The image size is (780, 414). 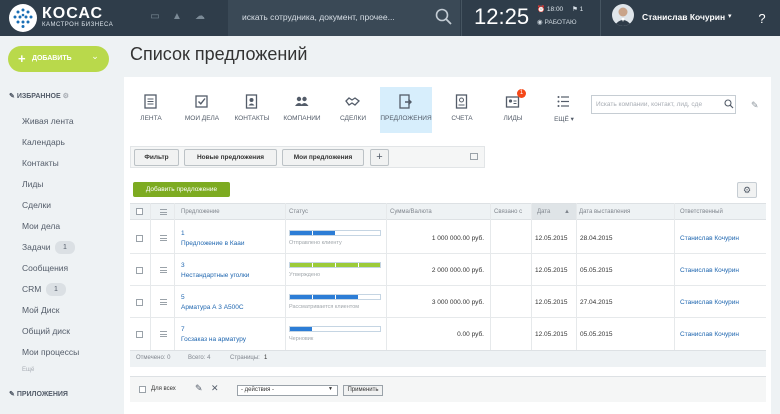 What do you see at coordinates (683, 17) in the screenshot?
I see `user-name: Станислав Кочурин` at bounding box center [683, 17].